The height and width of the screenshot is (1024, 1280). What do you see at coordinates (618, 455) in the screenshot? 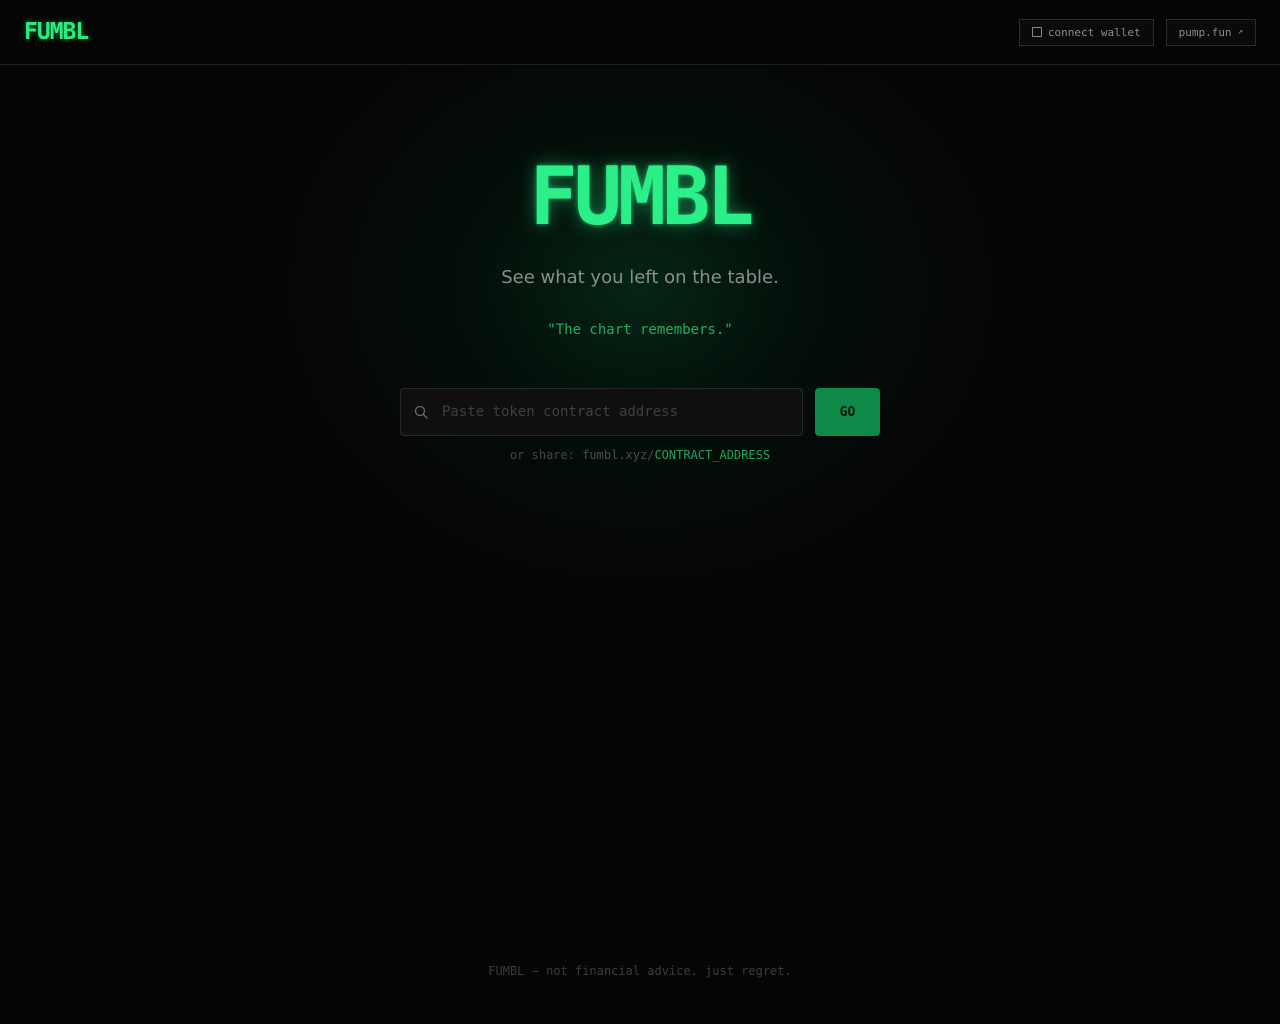
I see `share-domain: fumbl.xyz/` at bounding box center [618, 455].